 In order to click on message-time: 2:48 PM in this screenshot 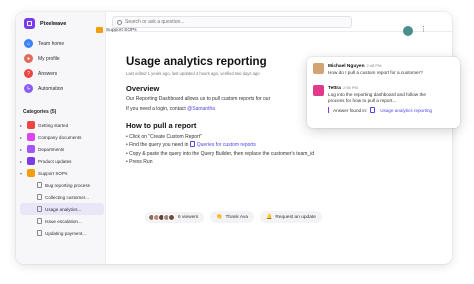, I will do `click(374, 65)`.